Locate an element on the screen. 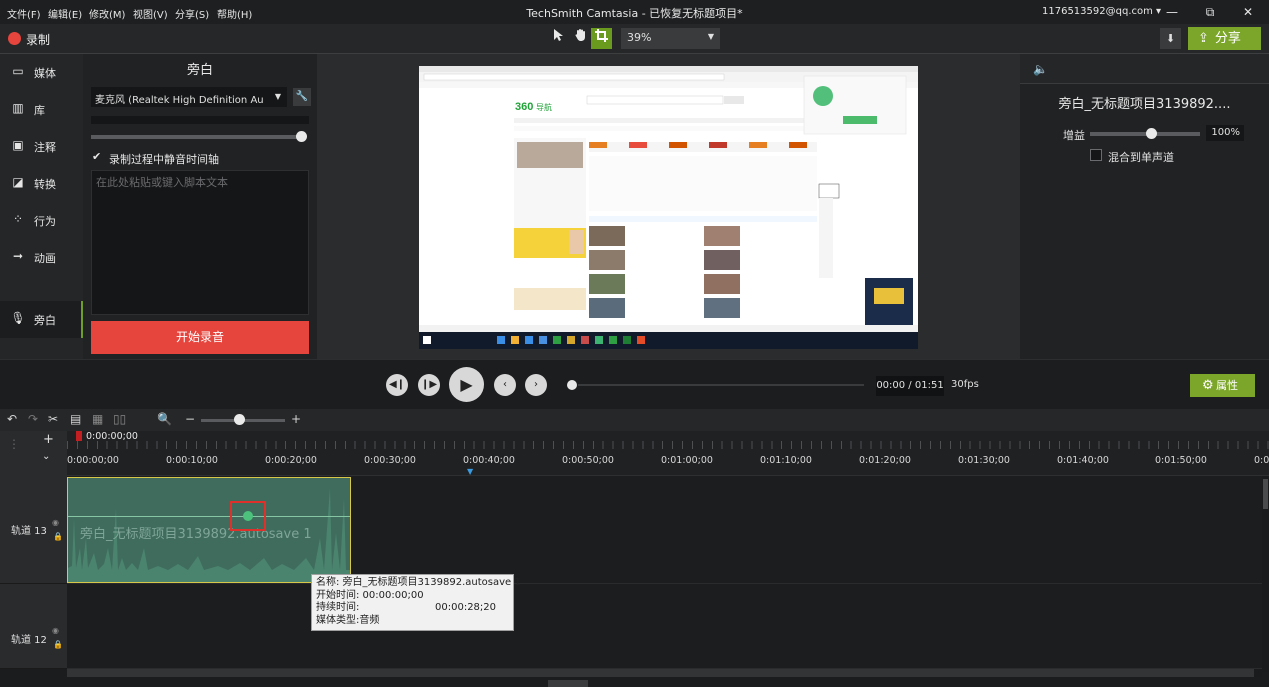 This screenshot has width=1269, height=687. tab-annotations: ▣ 注释 is located at coordinates (41, 146).